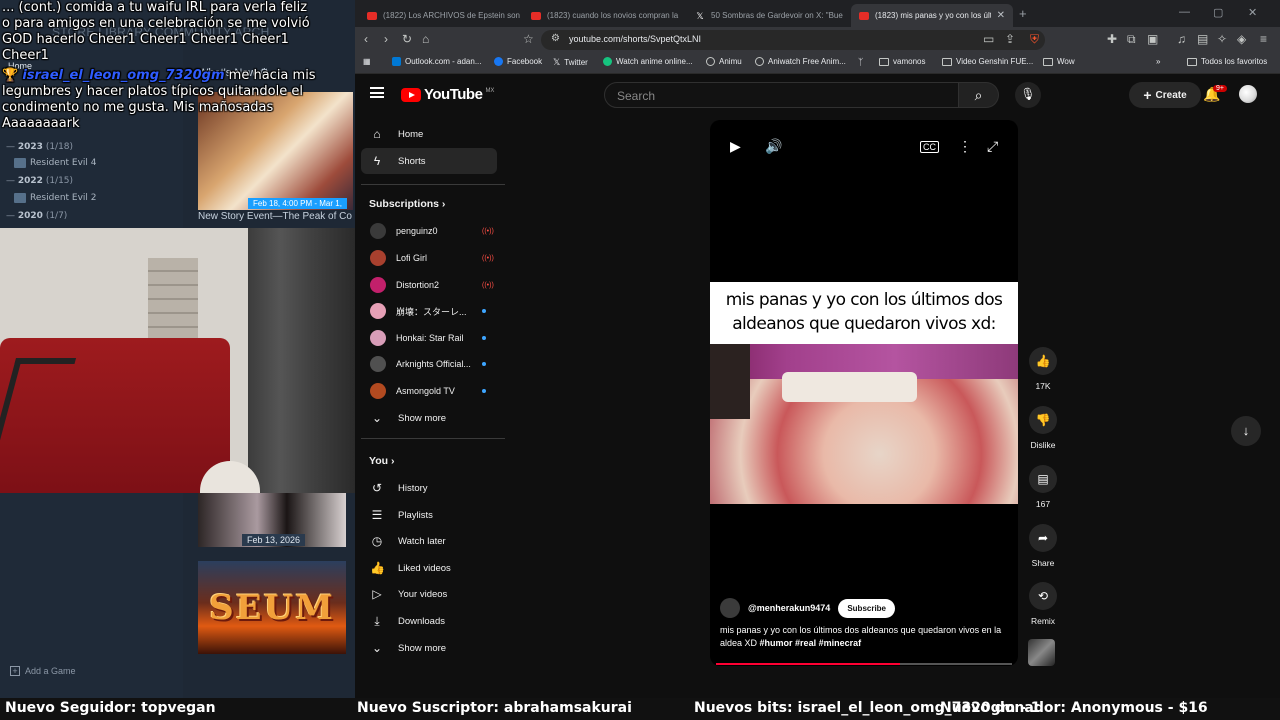 The height and width of the screenshot is (720, 1280). I want to click on new-tab-button: +, so click(1023, 13).